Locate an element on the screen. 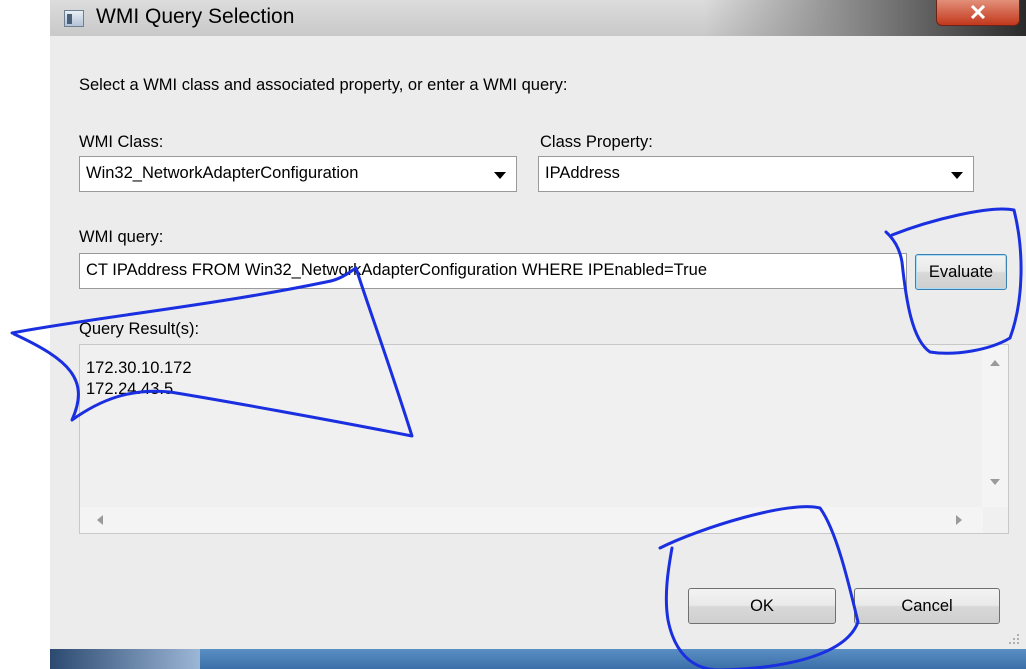 This screenshot has width=1026, height=669. scroll-down-icon is located at coordinates (995, 482).